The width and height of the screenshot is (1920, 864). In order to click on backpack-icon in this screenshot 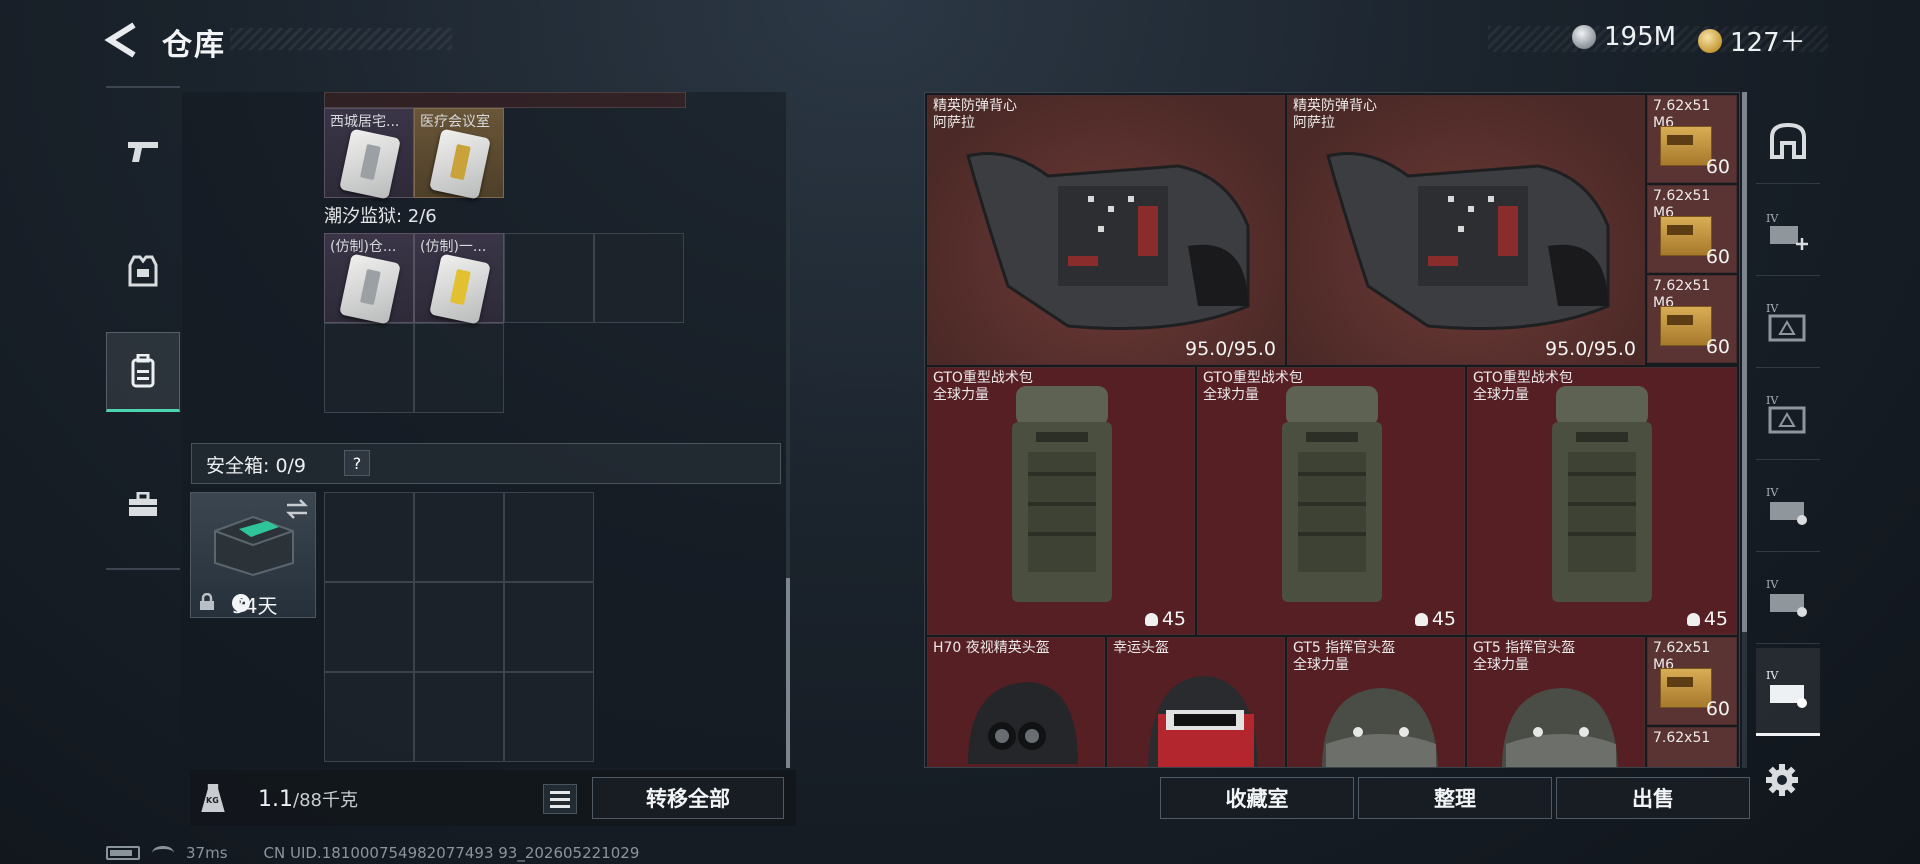, I will do `click(143, 371)`.